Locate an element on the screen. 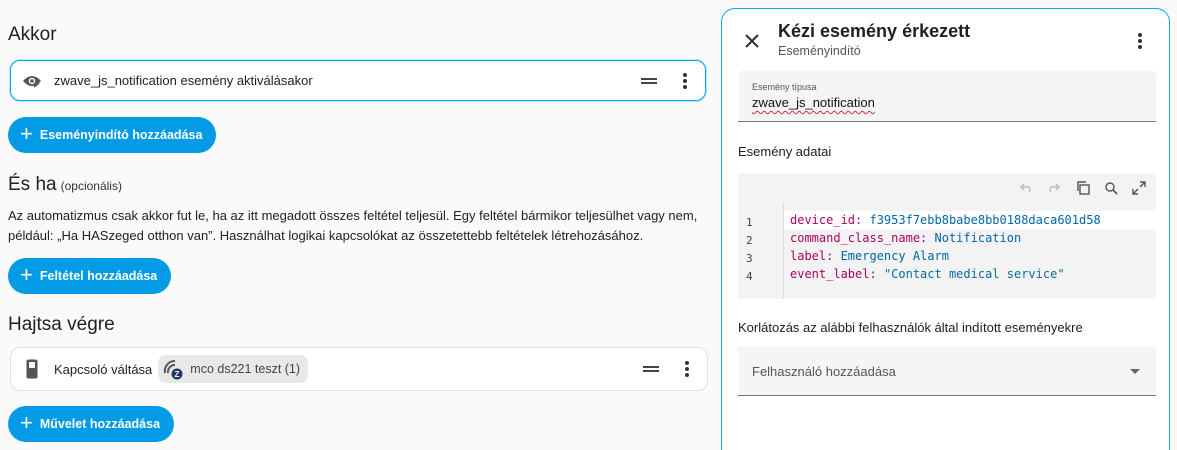  add-trigger-label: Eseményindító hozzáadása is located at coordinates (121, 135).